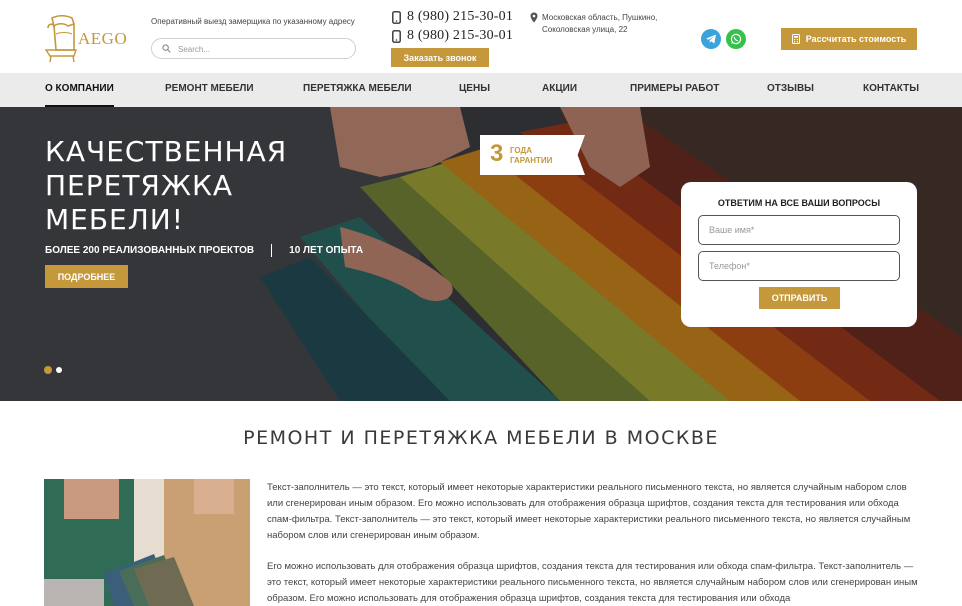 The width and height of the screenshot is (962, 606). I want to click on slider-dot, so click(59, 370).